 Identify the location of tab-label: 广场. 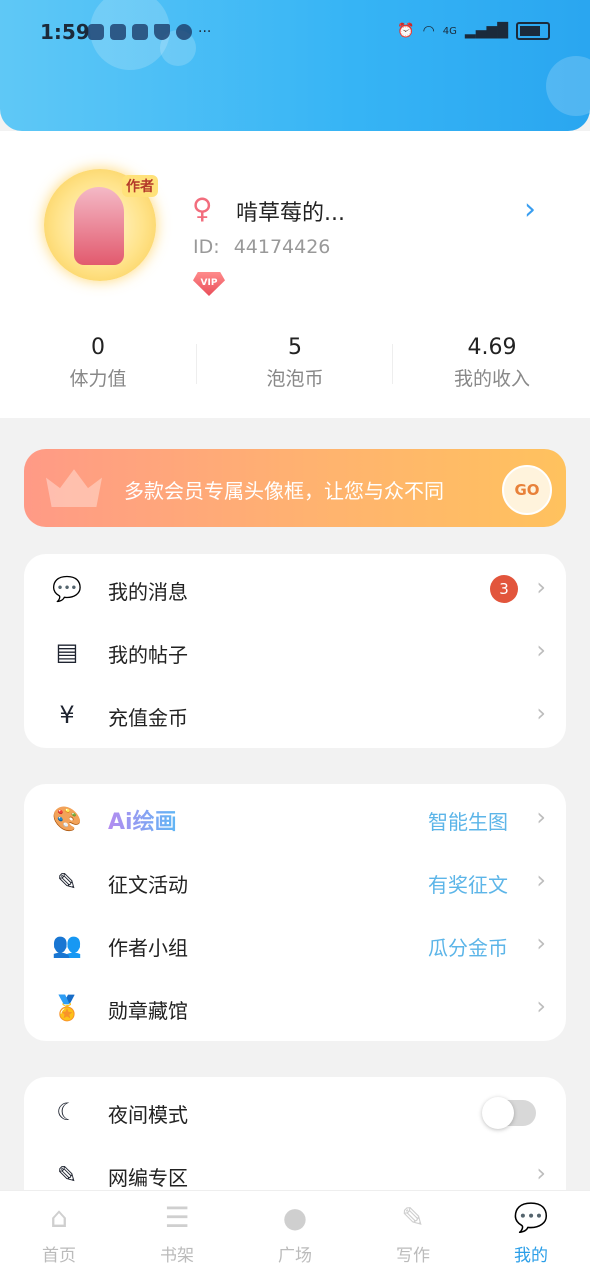
(295, 1256).